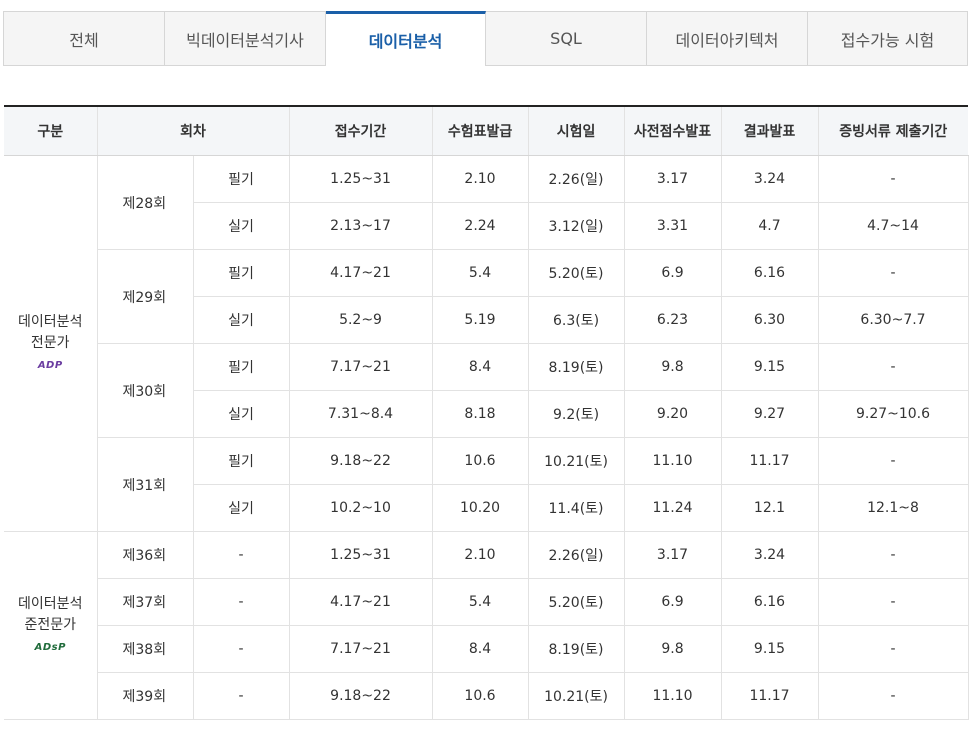 This screenshot has height=730, width=978. I want to click on result-date: 9.27, so click(769, 414).